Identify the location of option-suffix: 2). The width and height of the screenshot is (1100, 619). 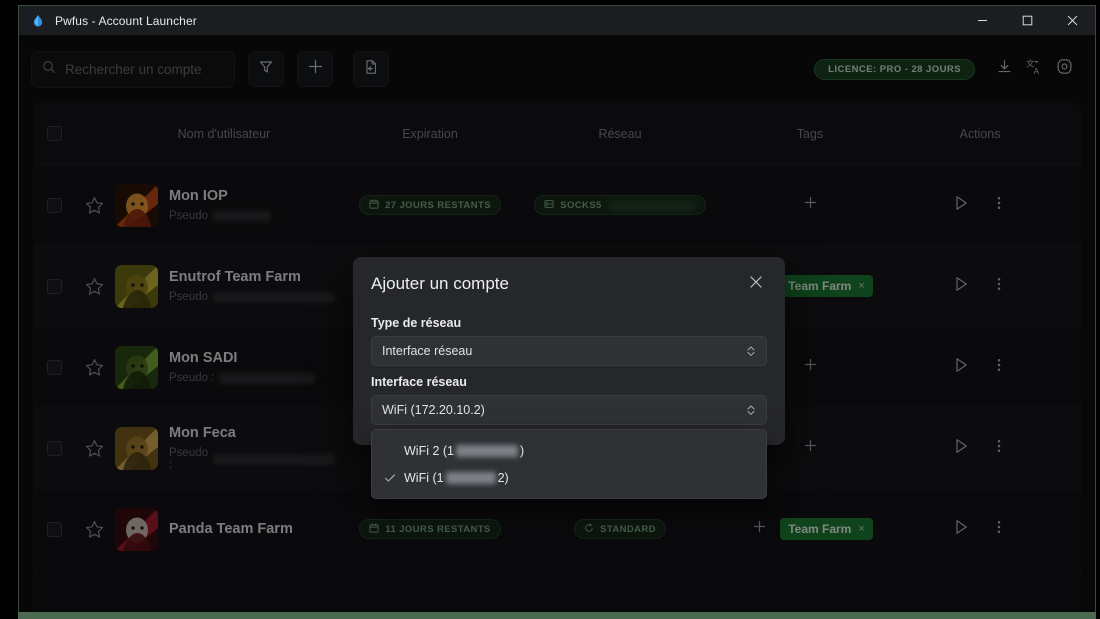
(503, 477).